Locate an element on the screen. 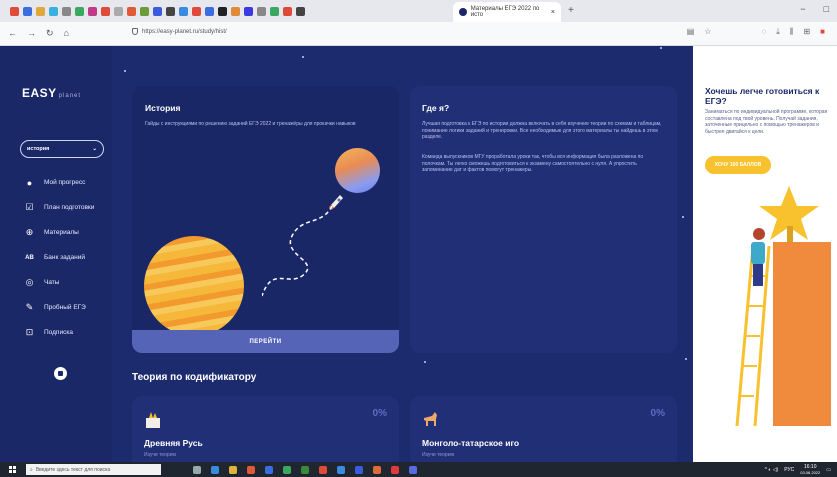  chat-icon: ◎ is located at coordinates (29, 282).